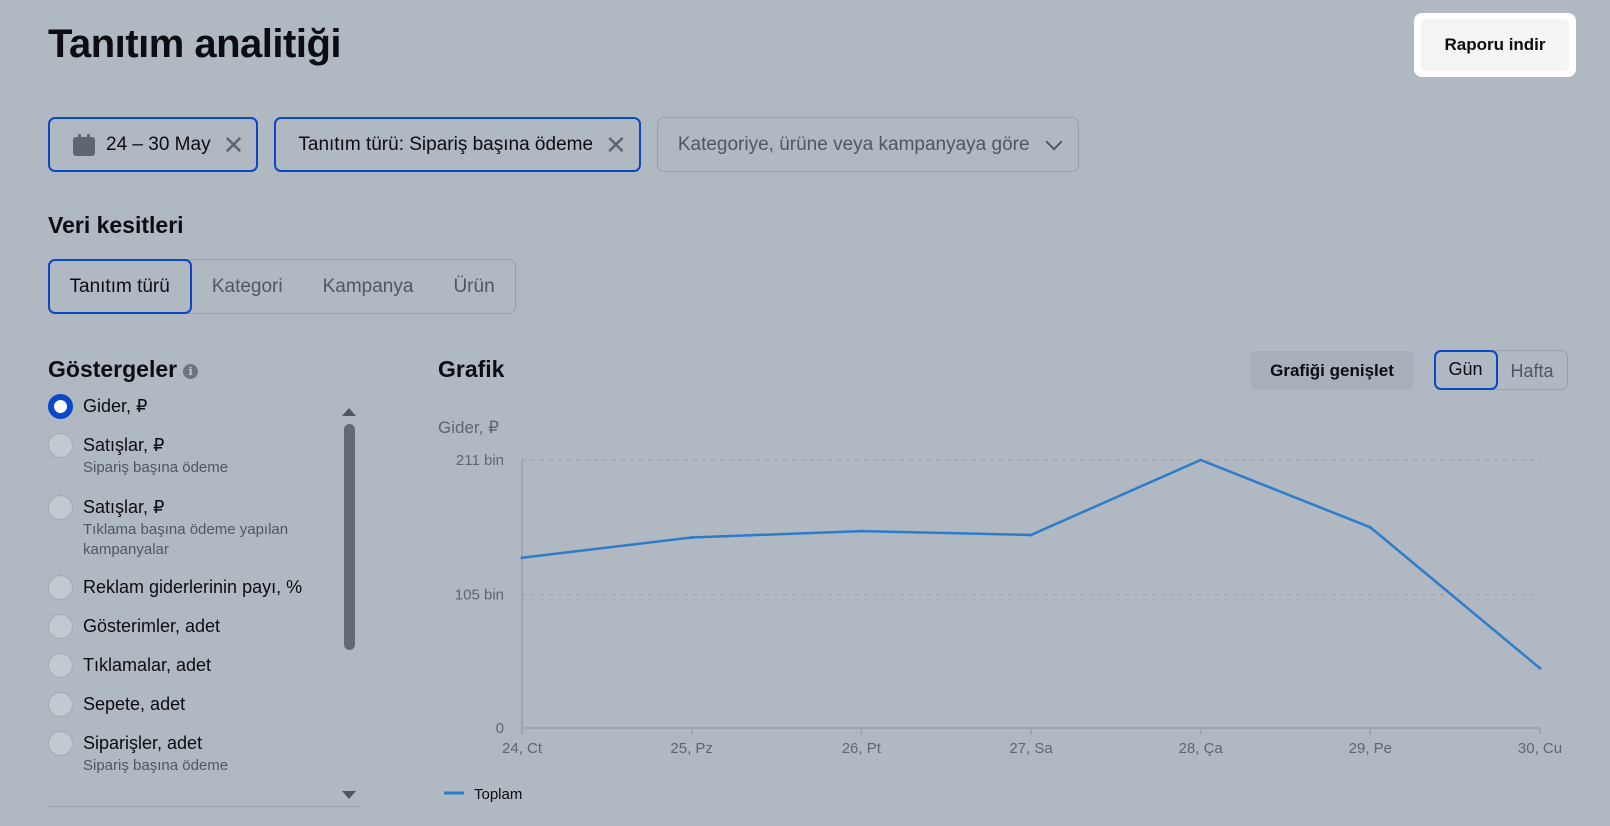 This screenshot has height=826, width=1610. I want to click on download-report-button: Raporu indir, so click(1495, 45).